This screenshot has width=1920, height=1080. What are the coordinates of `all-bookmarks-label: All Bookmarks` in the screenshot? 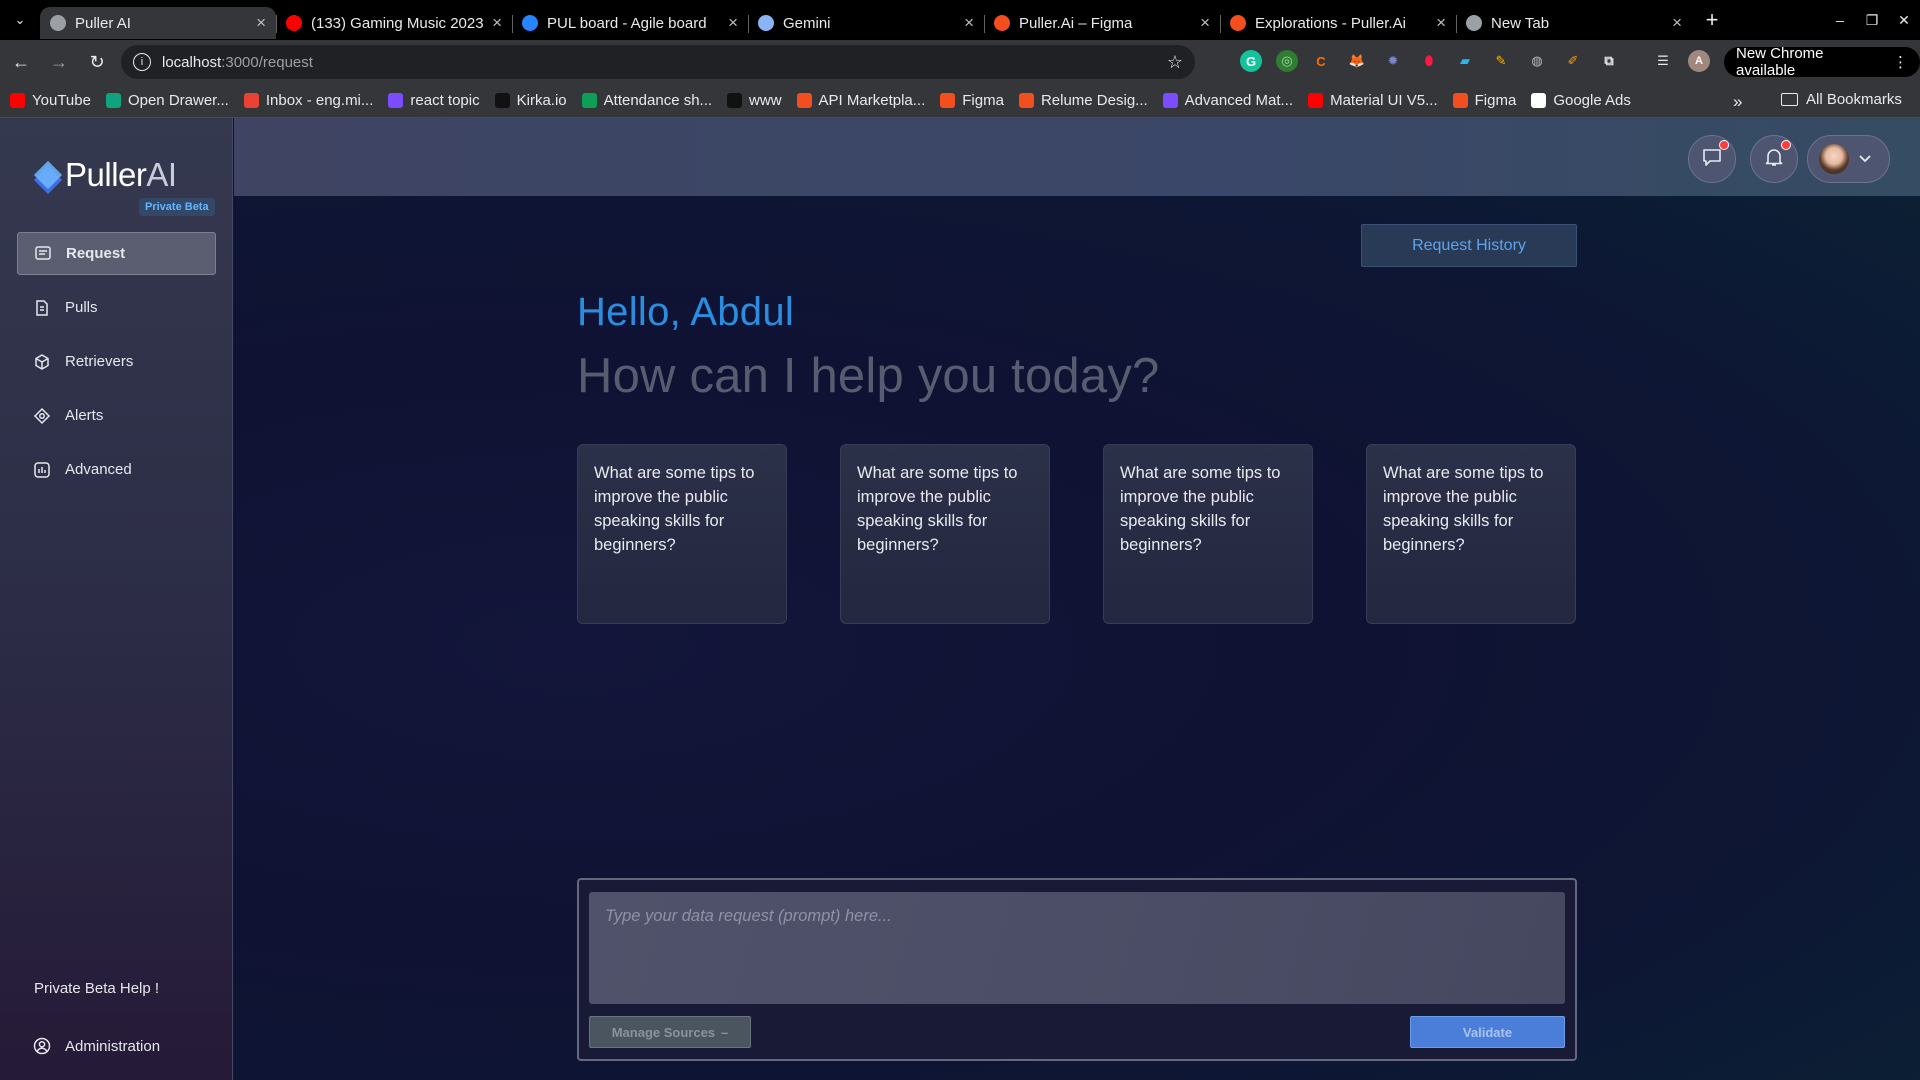 It's located at (1854, 99).